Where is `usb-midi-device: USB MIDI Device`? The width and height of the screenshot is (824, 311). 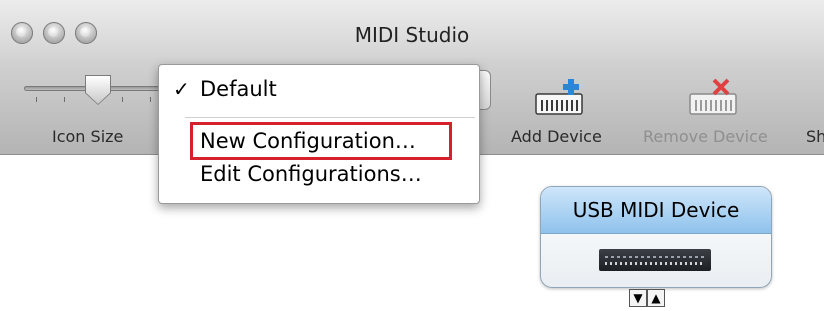 usb-midi-device: USB MIDI Device is located at coordinates (656, 237).